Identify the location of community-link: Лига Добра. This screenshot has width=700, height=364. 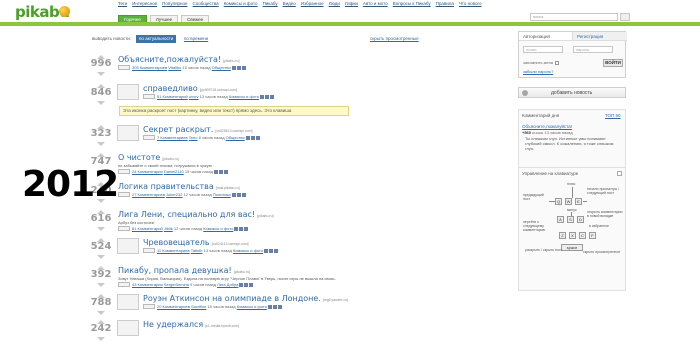
(227, 284).